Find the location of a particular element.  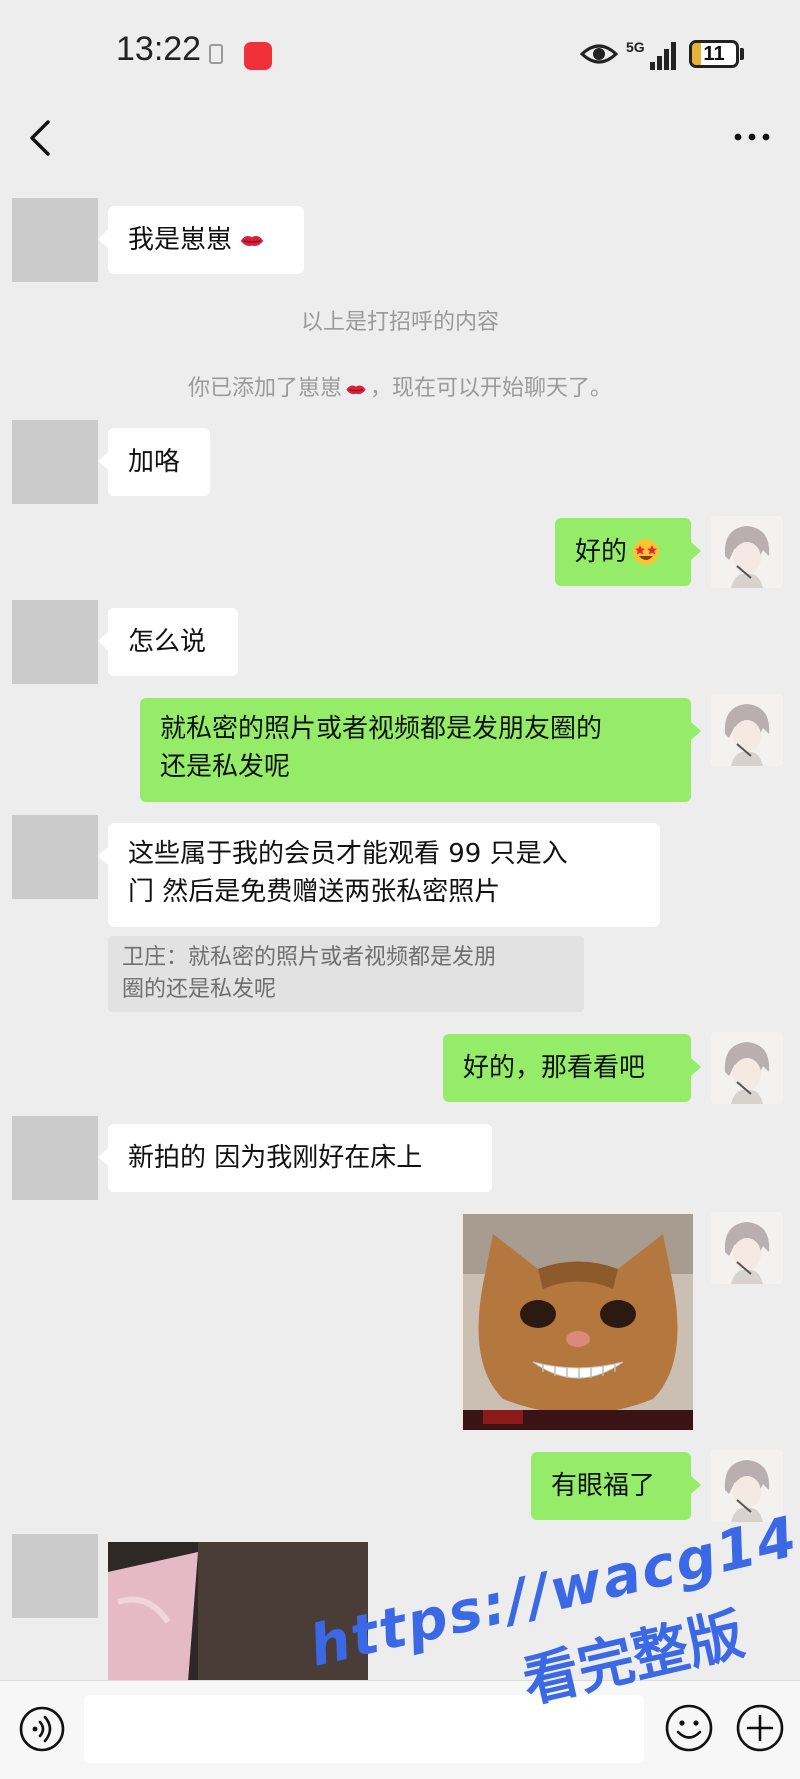

photo is located at coordinates (238, 1612).